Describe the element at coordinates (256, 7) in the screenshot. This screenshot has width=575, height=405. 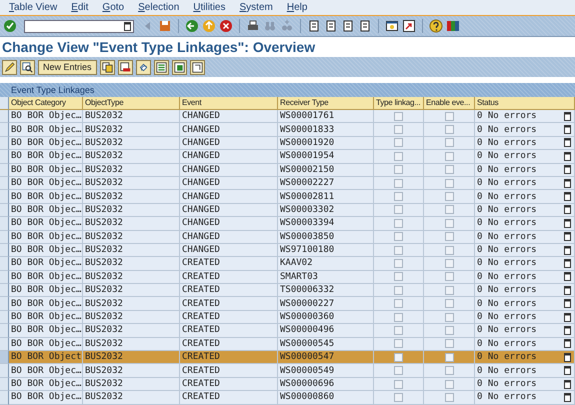
I see `menu-item: System` at that location.